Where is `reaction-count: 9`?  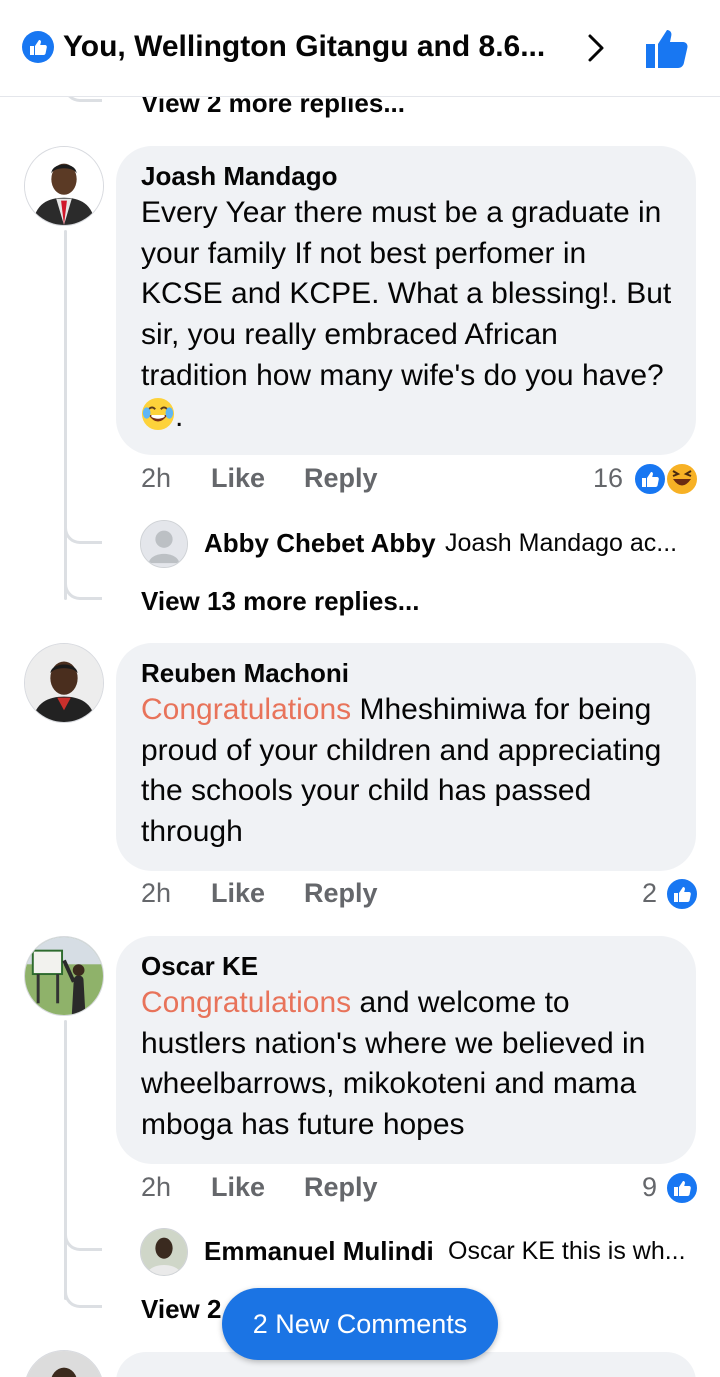
reaction-count: 9 is located at coordinates (649, 1187).